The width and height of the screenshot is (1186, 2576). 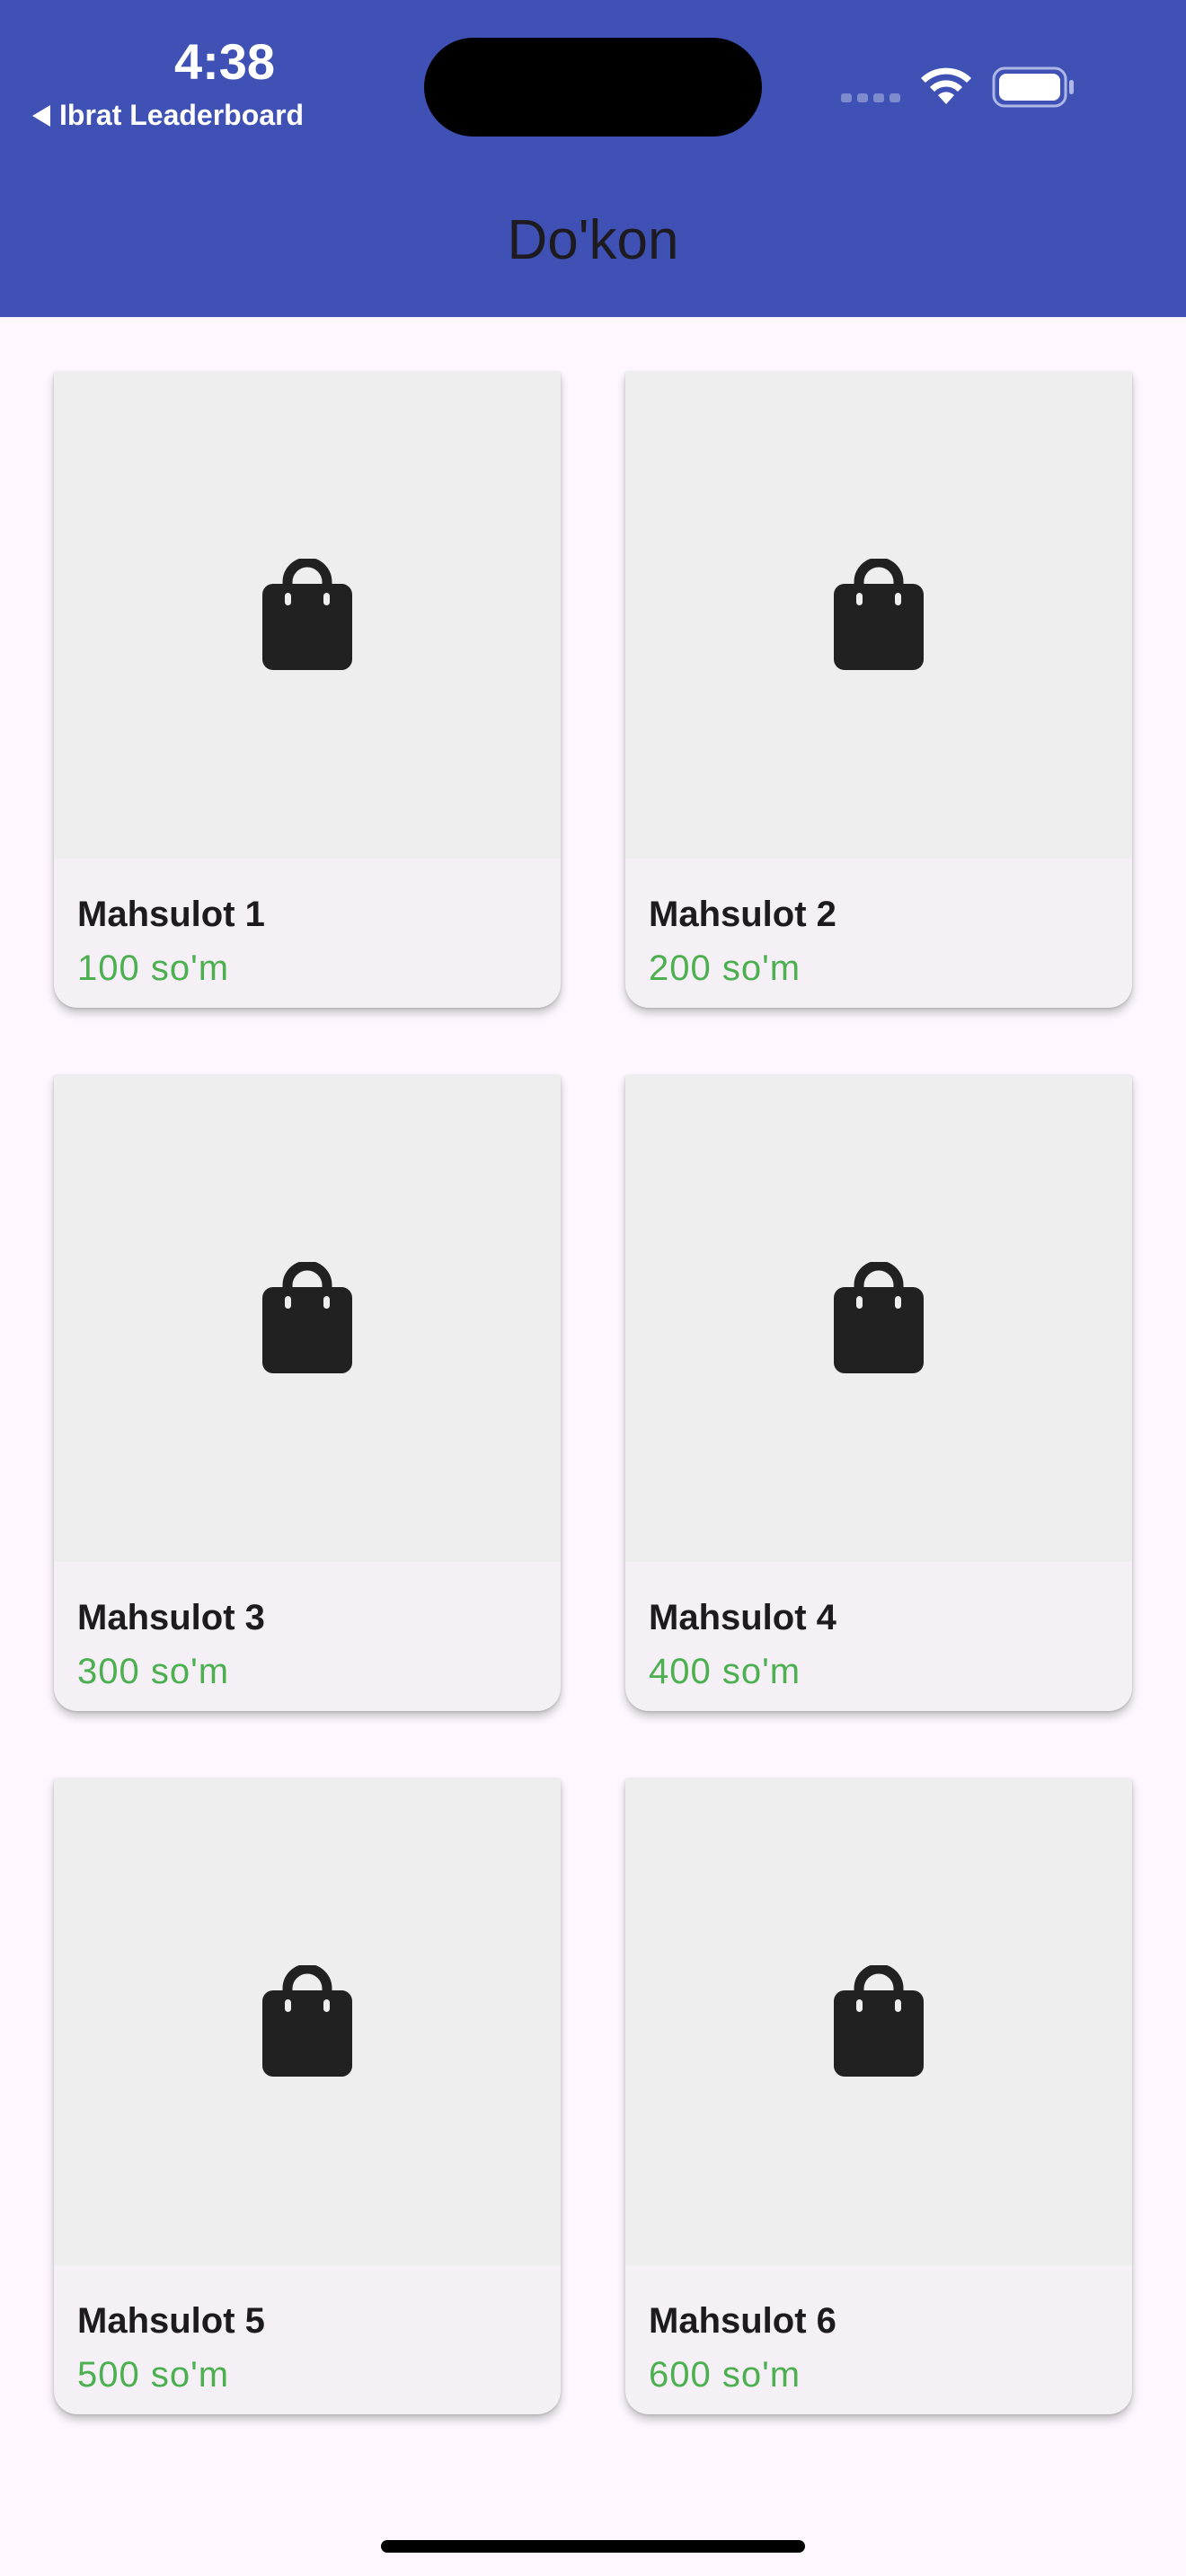 What do you see at coordinates (725, 968) in the screenshot?
I see `product-price: 200 so'm` at bounding box center [725, 968].